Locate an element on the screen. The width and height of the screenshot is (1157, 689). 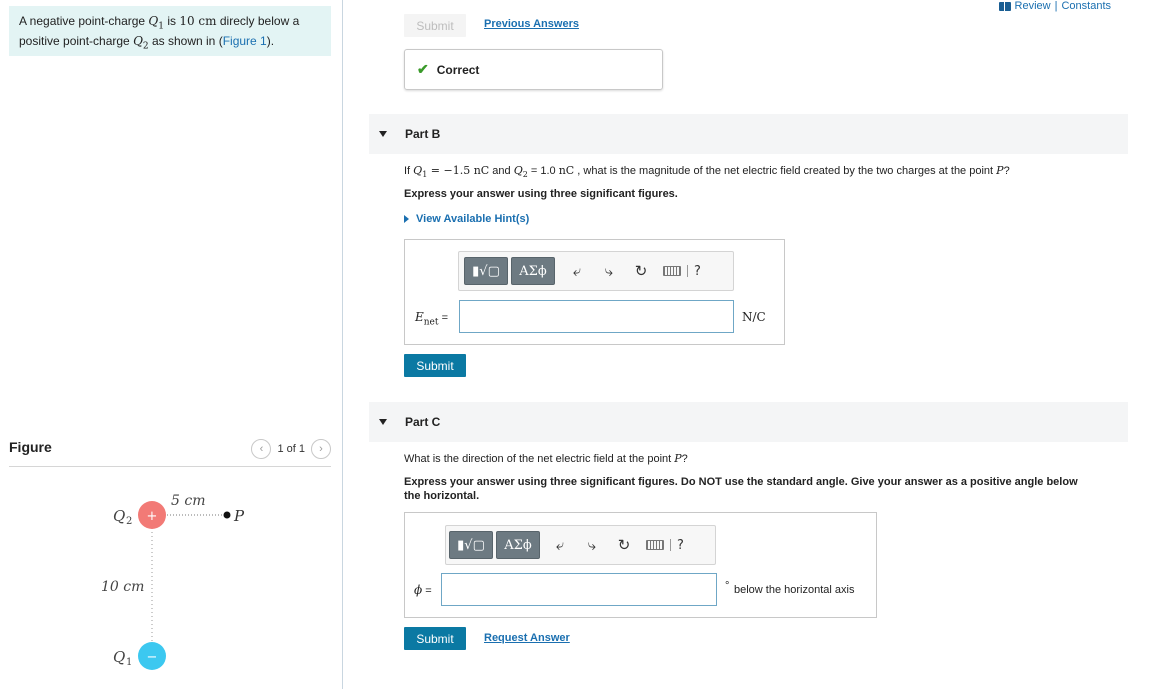
figure-pager: ‹ 1 of 1 › is located at coordinates (291, 449).